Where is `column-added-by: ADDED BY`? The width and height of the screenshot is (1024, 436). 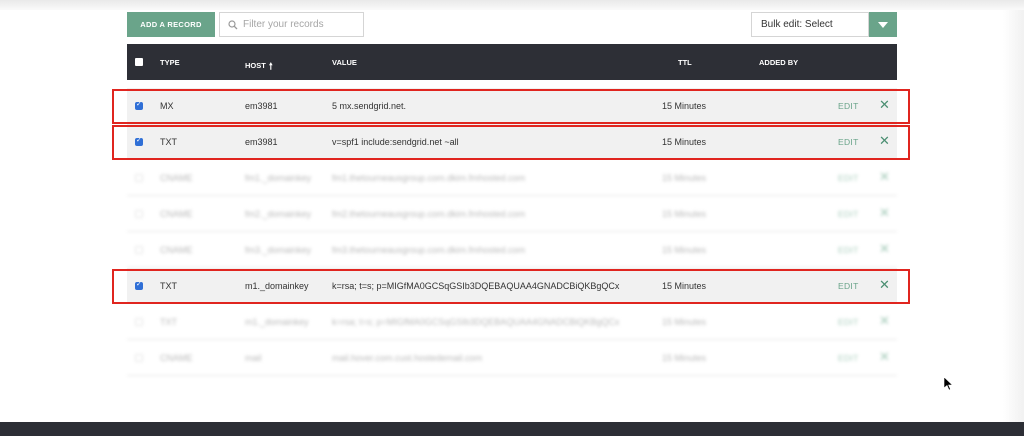
column-added-by: ADDED BY is located at coordinates (778, 62).